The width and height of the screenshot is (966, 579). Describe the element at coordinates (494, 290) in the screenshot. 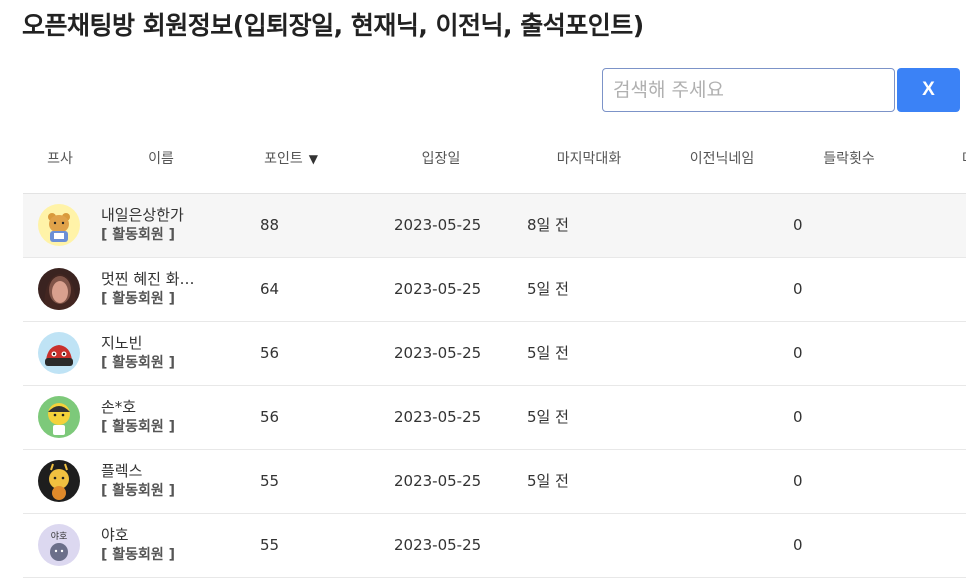

I see `table-row: 멋찐 혜진 화… [ 활동회원 ] 64 2023-05-25 5일 전 0` at that location.